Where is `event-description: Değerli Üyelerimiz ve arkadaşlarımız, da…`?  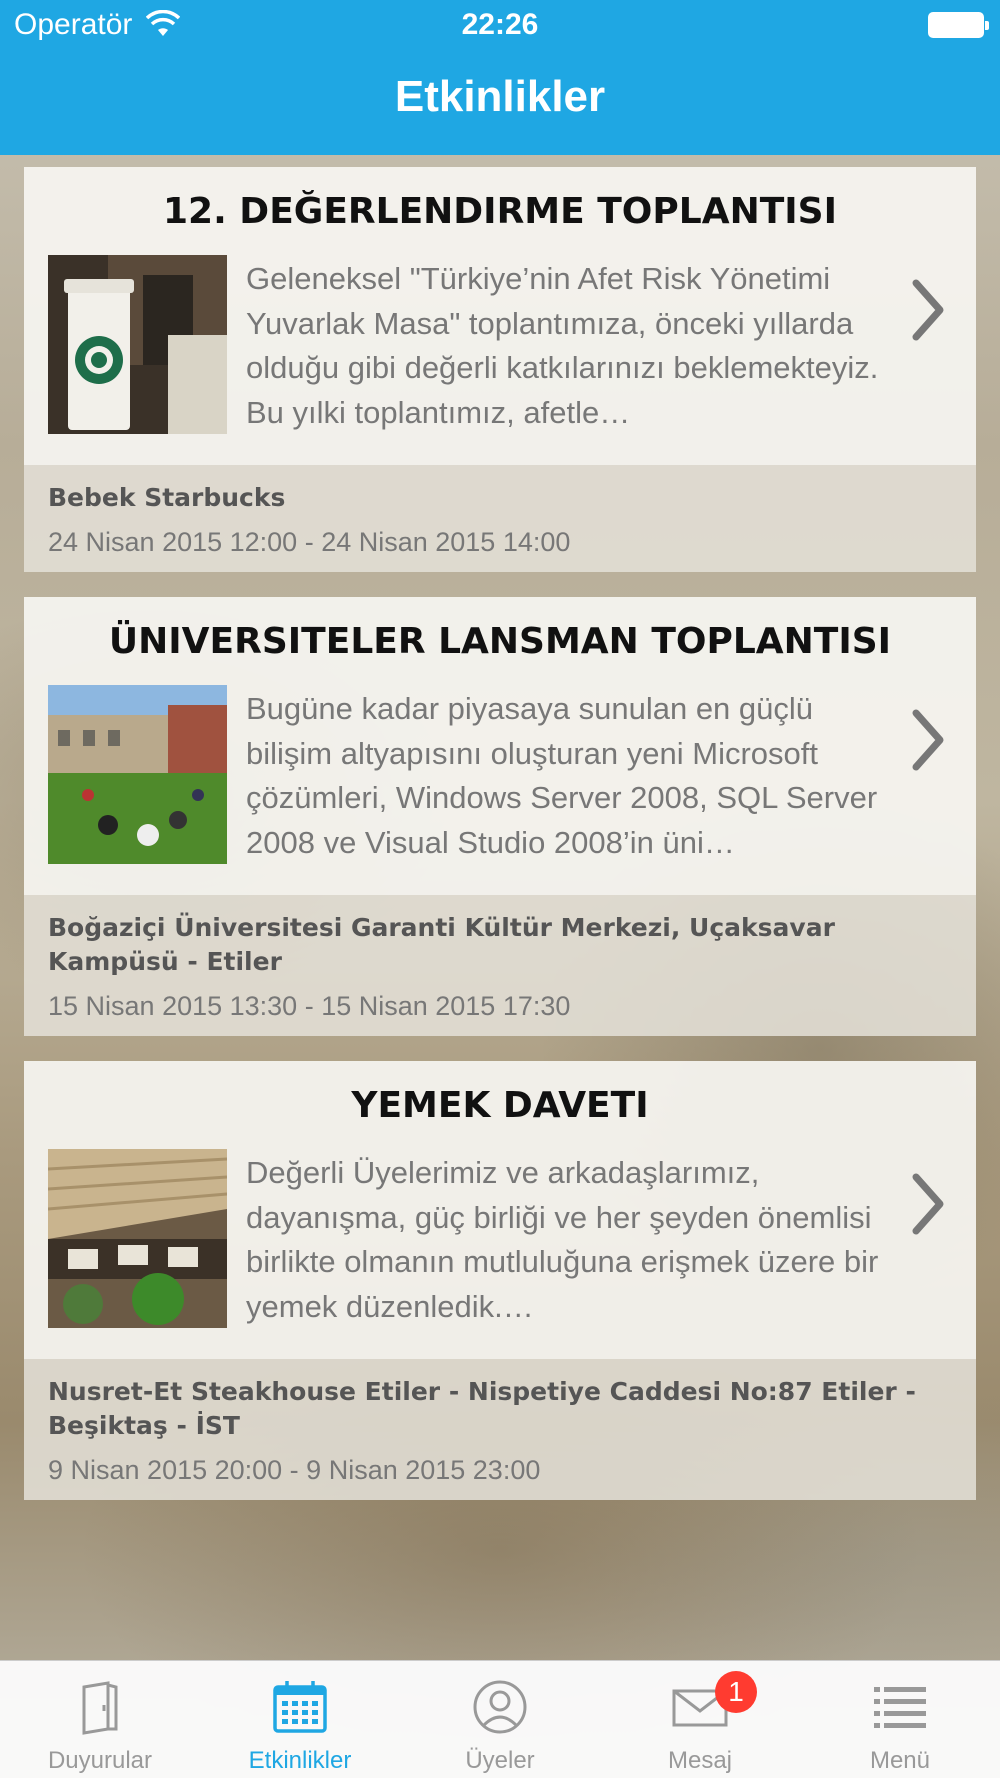
event-description: Değerli Üyelerimiz ve arkadaşlarımız, da… is located at coordinates (562, 1239).